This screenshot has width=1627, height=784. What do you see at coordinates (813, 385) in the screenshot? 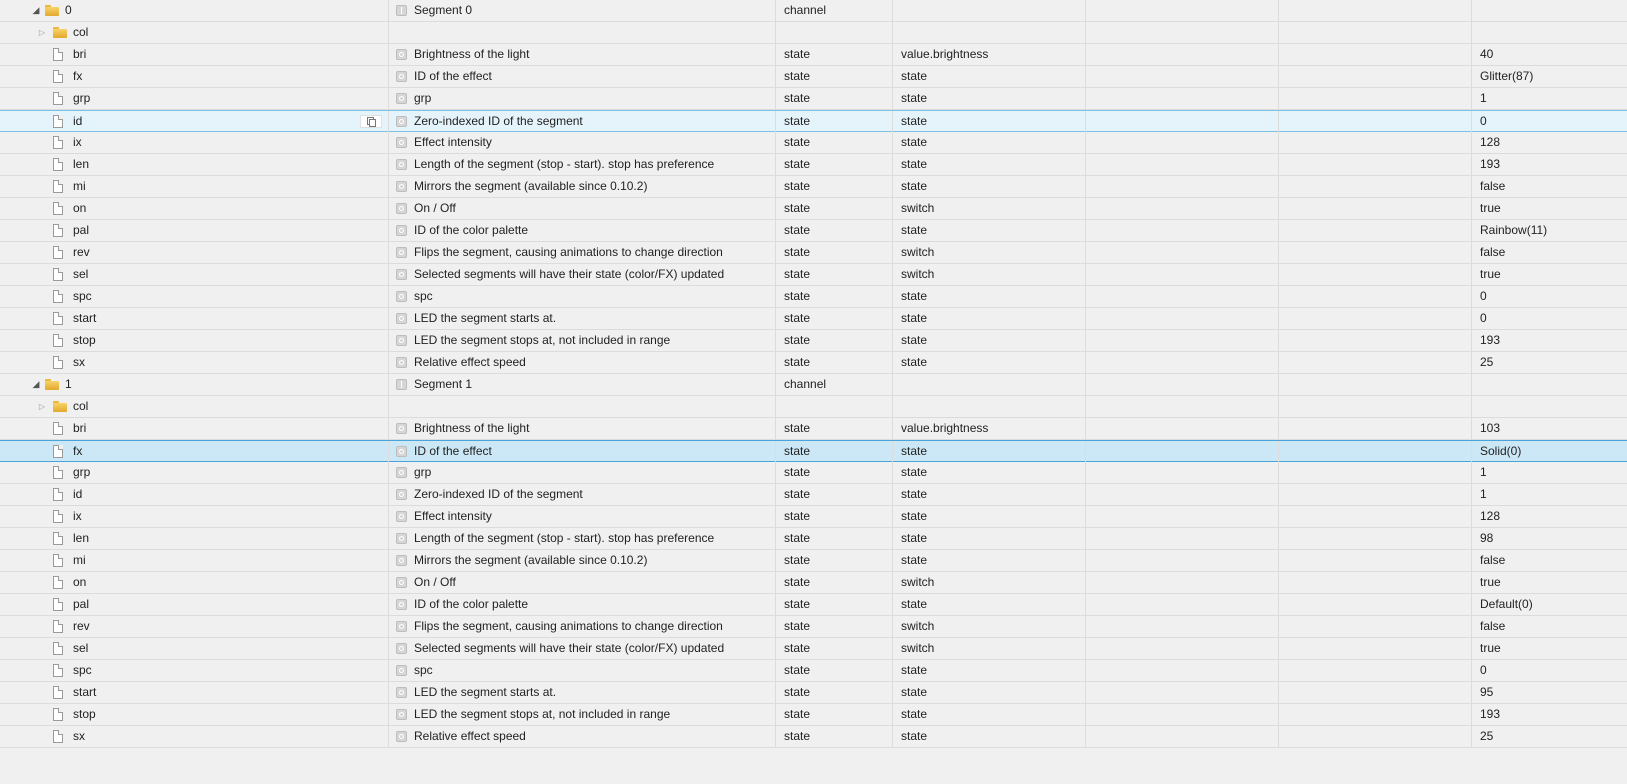
I see `tree-row-channel: ◢ 1 Segment 1 channel` at bounding box center [813, 385].